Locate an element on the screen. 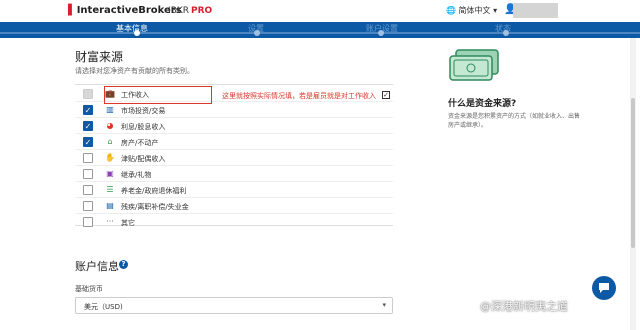  gift-icon: ▣ is located at coordinates (110, 173).